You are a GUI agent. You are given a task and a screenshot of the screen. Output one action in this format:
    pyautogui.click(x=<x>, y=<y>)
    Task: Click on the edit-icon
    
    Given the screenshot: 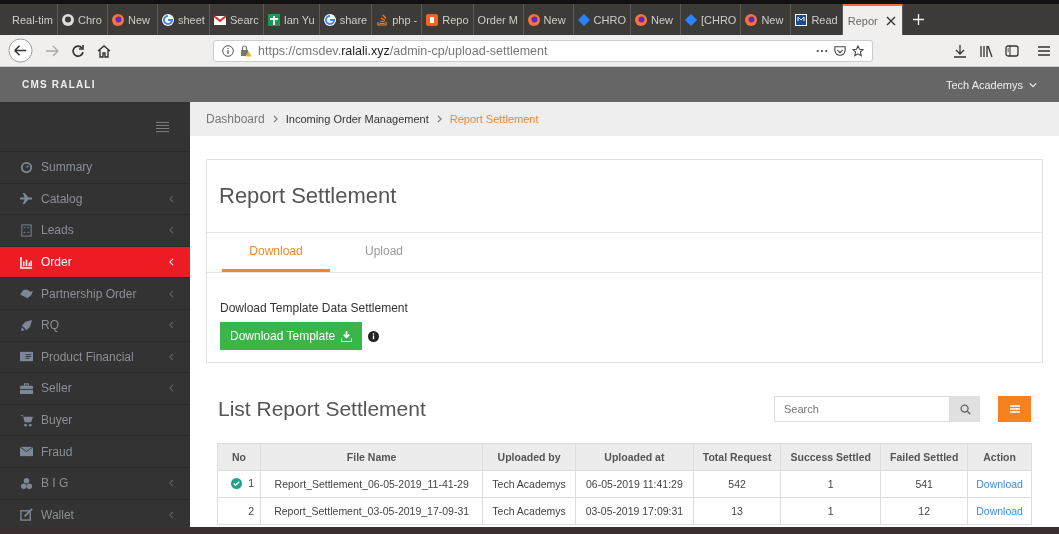 What is the action you would take?
    pyautogui.click(x=26, y=515)
    